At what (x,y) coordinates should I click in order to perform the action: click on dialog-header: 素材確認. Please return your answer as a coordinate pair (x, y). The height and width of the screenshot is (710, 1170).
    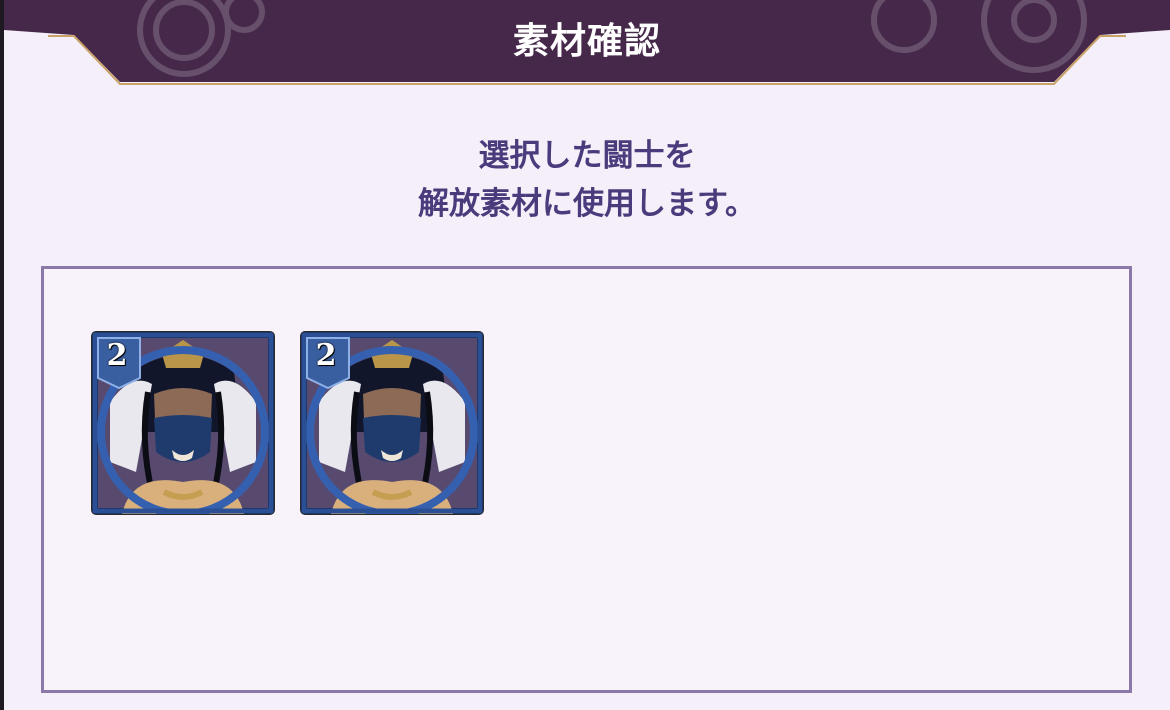
    Looking at the image, I should click on (587, 45).